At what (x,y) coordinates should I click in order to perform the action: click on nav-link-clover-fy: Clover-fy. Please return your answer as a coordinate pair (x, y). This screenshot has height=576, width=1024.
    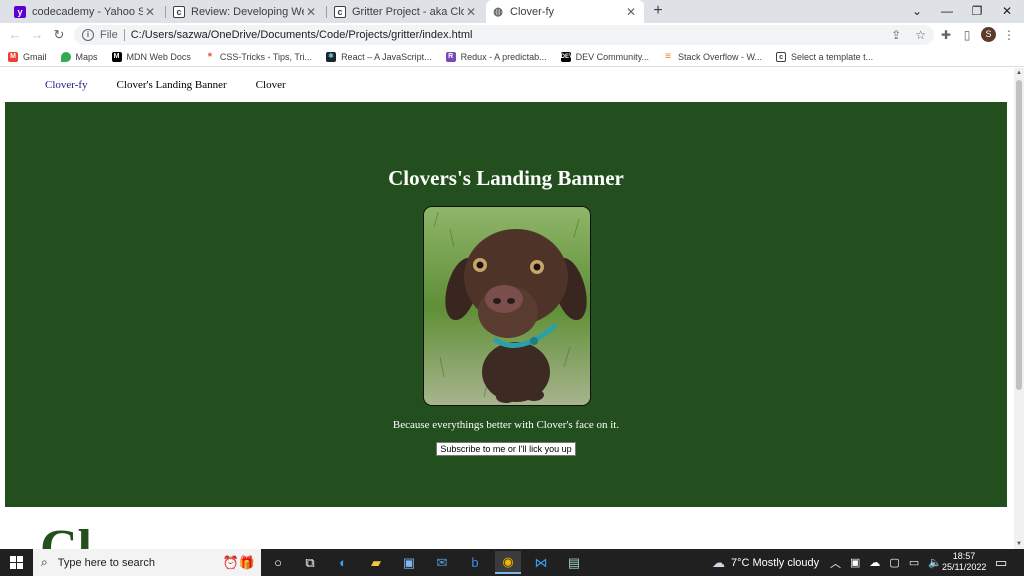
    Looking at the image, I should click on (66, 85).